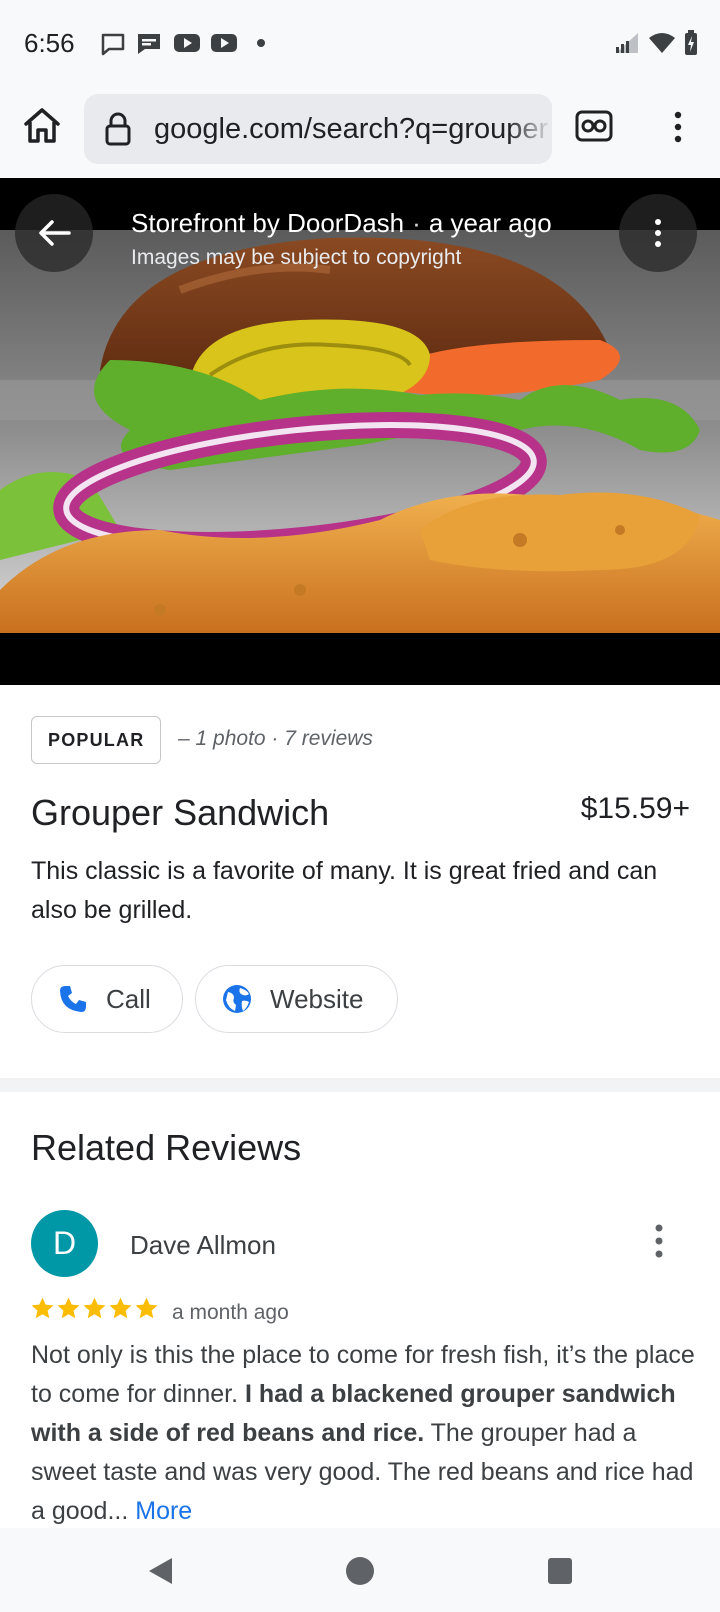 The width and height of the screenshot is (720, 1612). What do you see at coordinates (662, 43) in the screenshot?
I see `wifi-icon` at bounding box center [662, 43].